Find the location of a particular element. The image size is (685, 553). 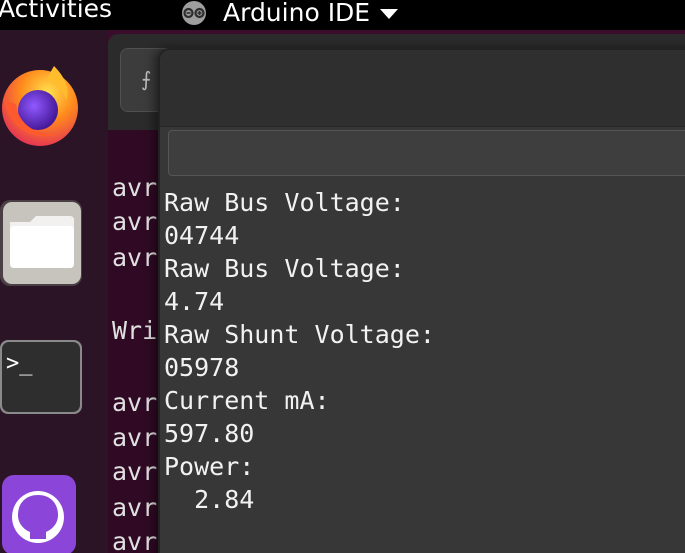

app-menu-button: Arduino IDE is located at coordinates (289, 15).